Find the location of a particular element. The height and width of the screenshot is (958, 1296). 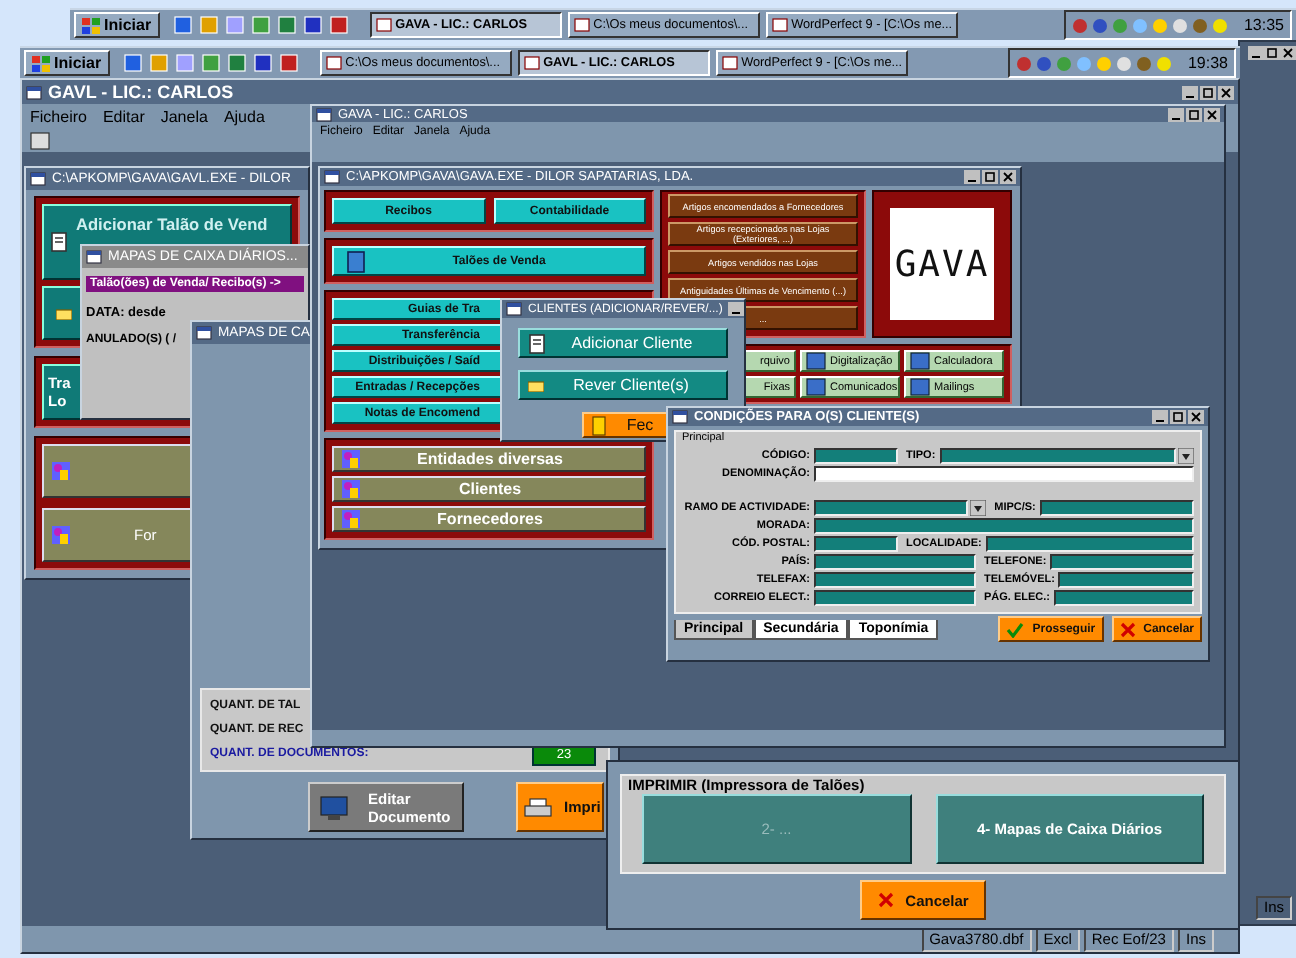

book-icon is located at coordinates (356, 261).